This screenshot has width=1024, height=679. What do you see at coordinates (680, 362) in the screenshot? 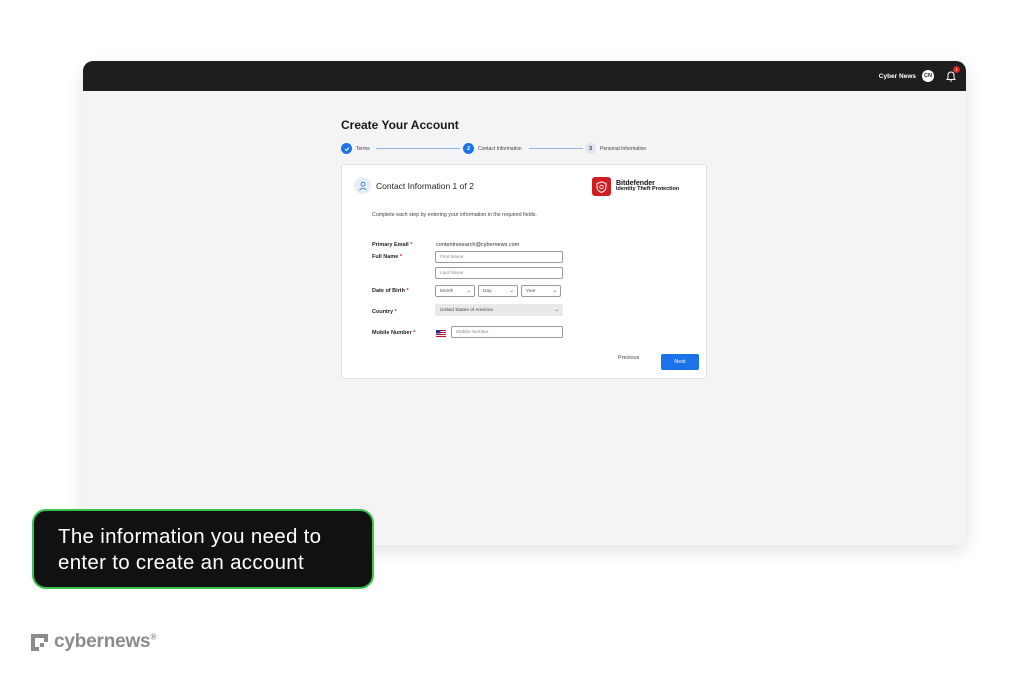
I see `next-button: Next` at bounding box center [680, 362].